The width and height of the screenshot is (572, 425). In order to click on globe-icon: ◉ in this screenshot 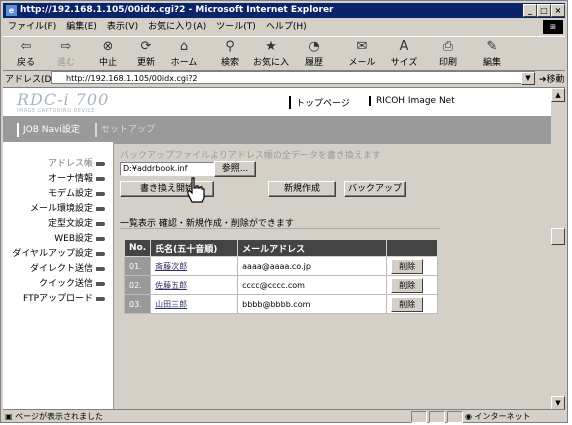, I will do `click(468, 416)`.